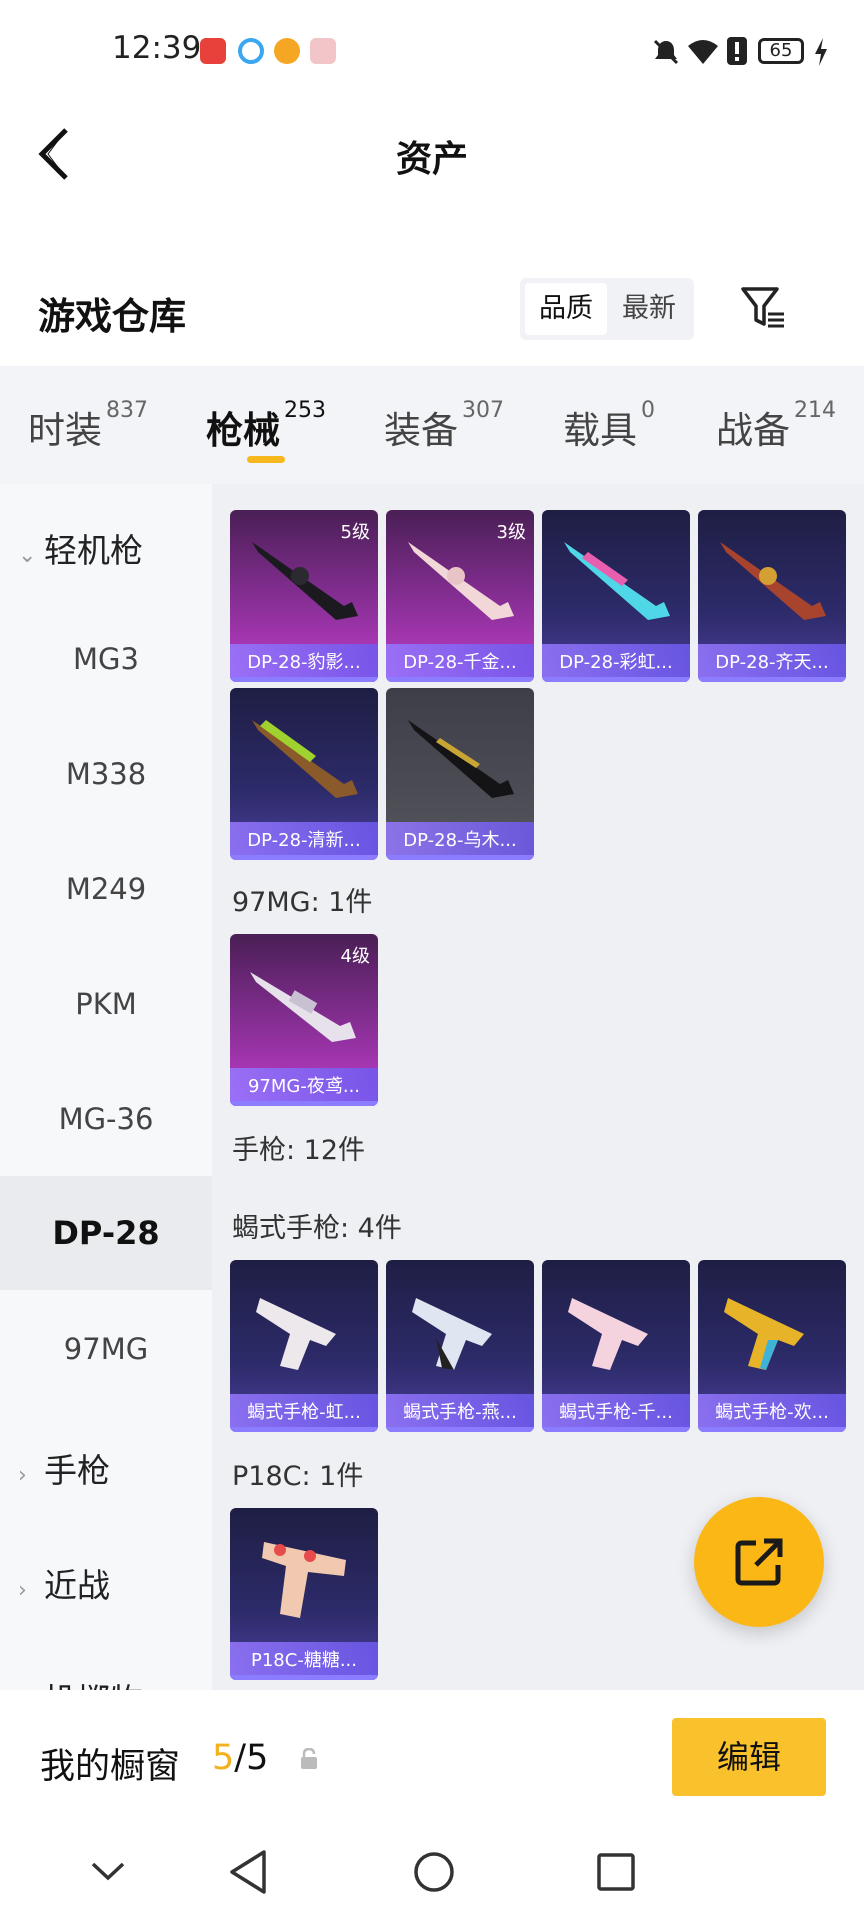  What do you see at coordinates (432, 52) in the screenshot?
I see `status-bar: 12:39 65` at bounding box center [432, 52].